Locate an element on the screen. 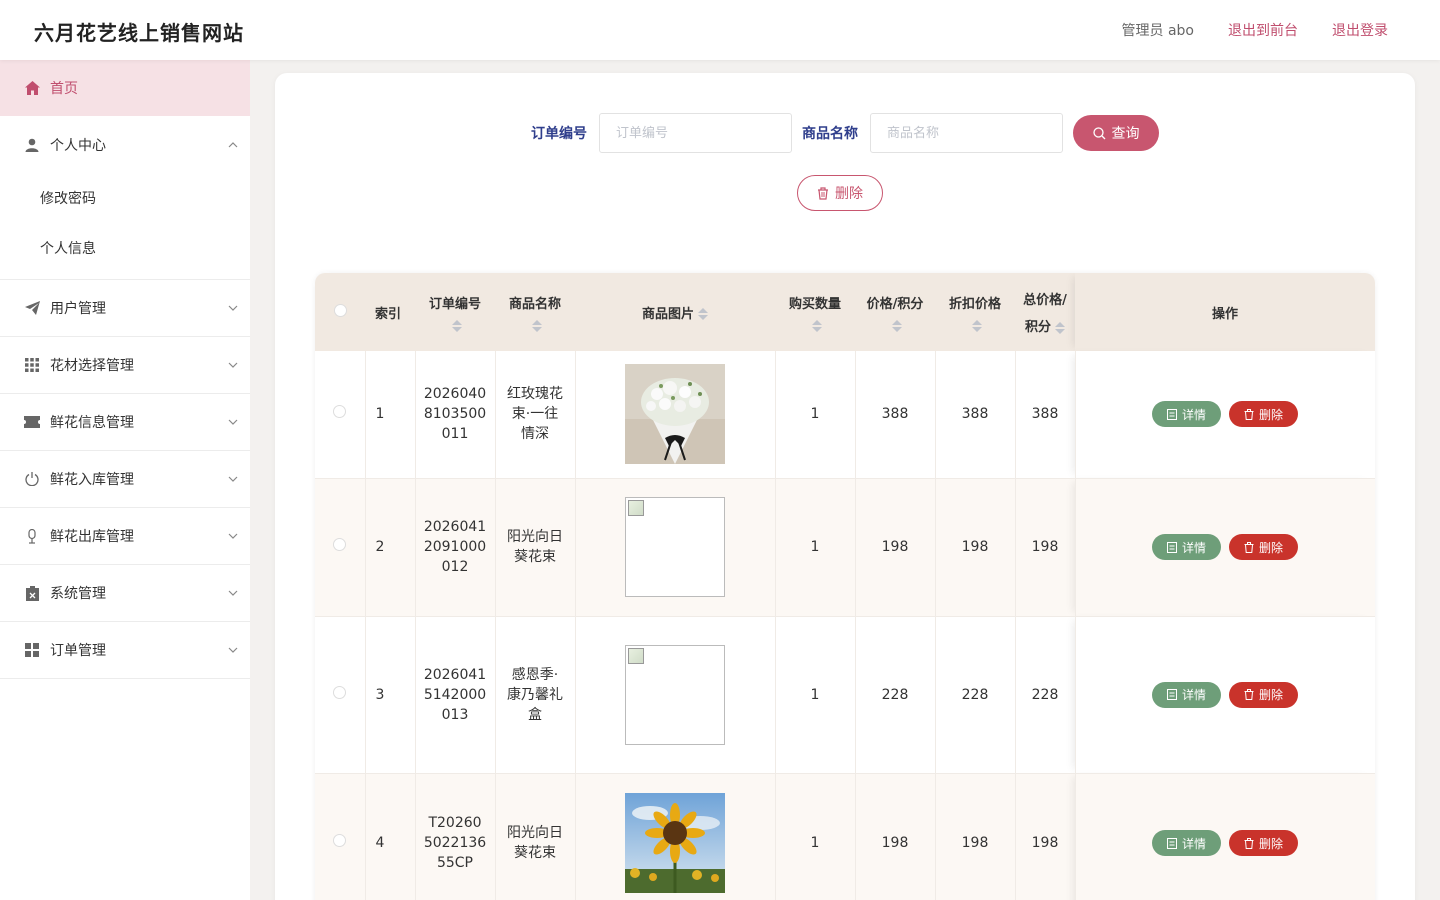 The image size is (1440, 900). send-icon is located at coordinates (32, 308).